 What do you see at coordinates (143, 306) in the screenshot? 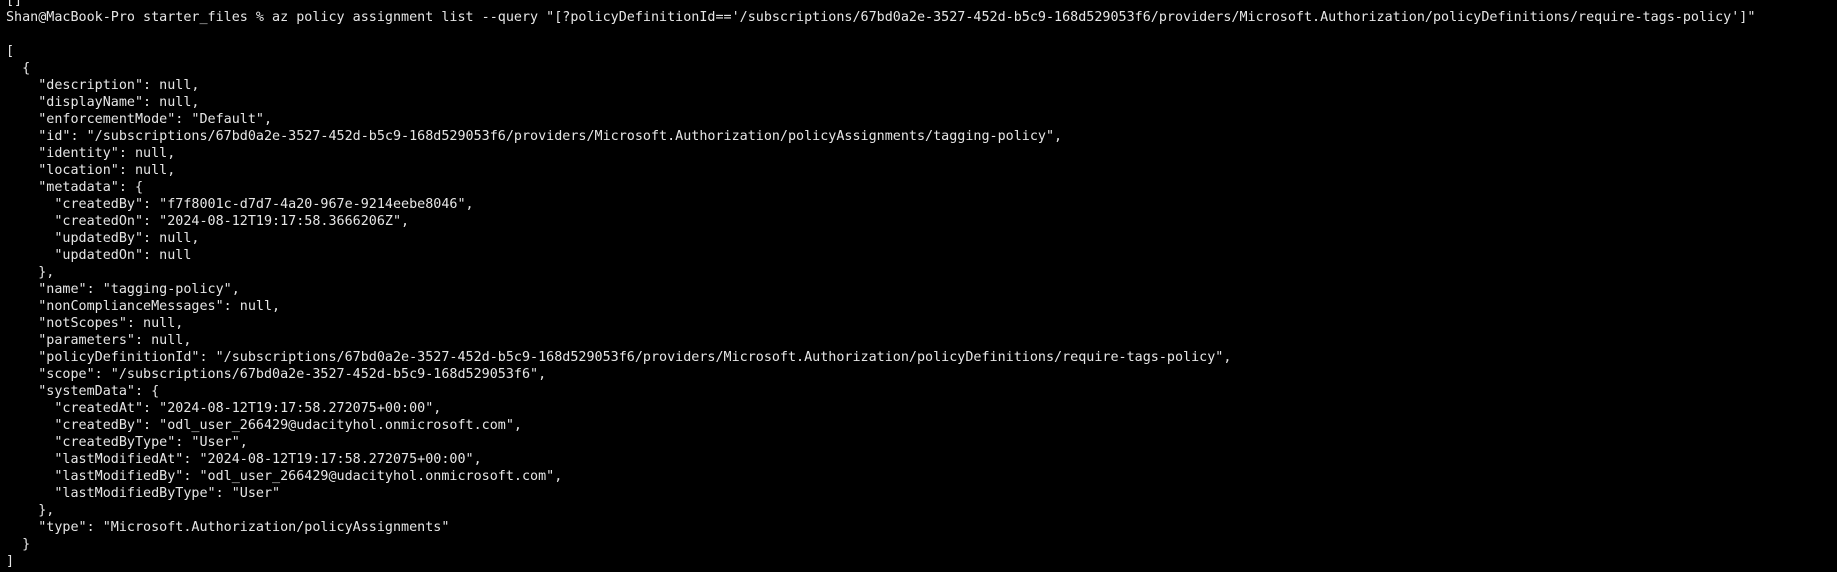
I see `terminal-line-non-compliance-messages: "nonComplianceMessages": null,` at bounding box center [143, 306].